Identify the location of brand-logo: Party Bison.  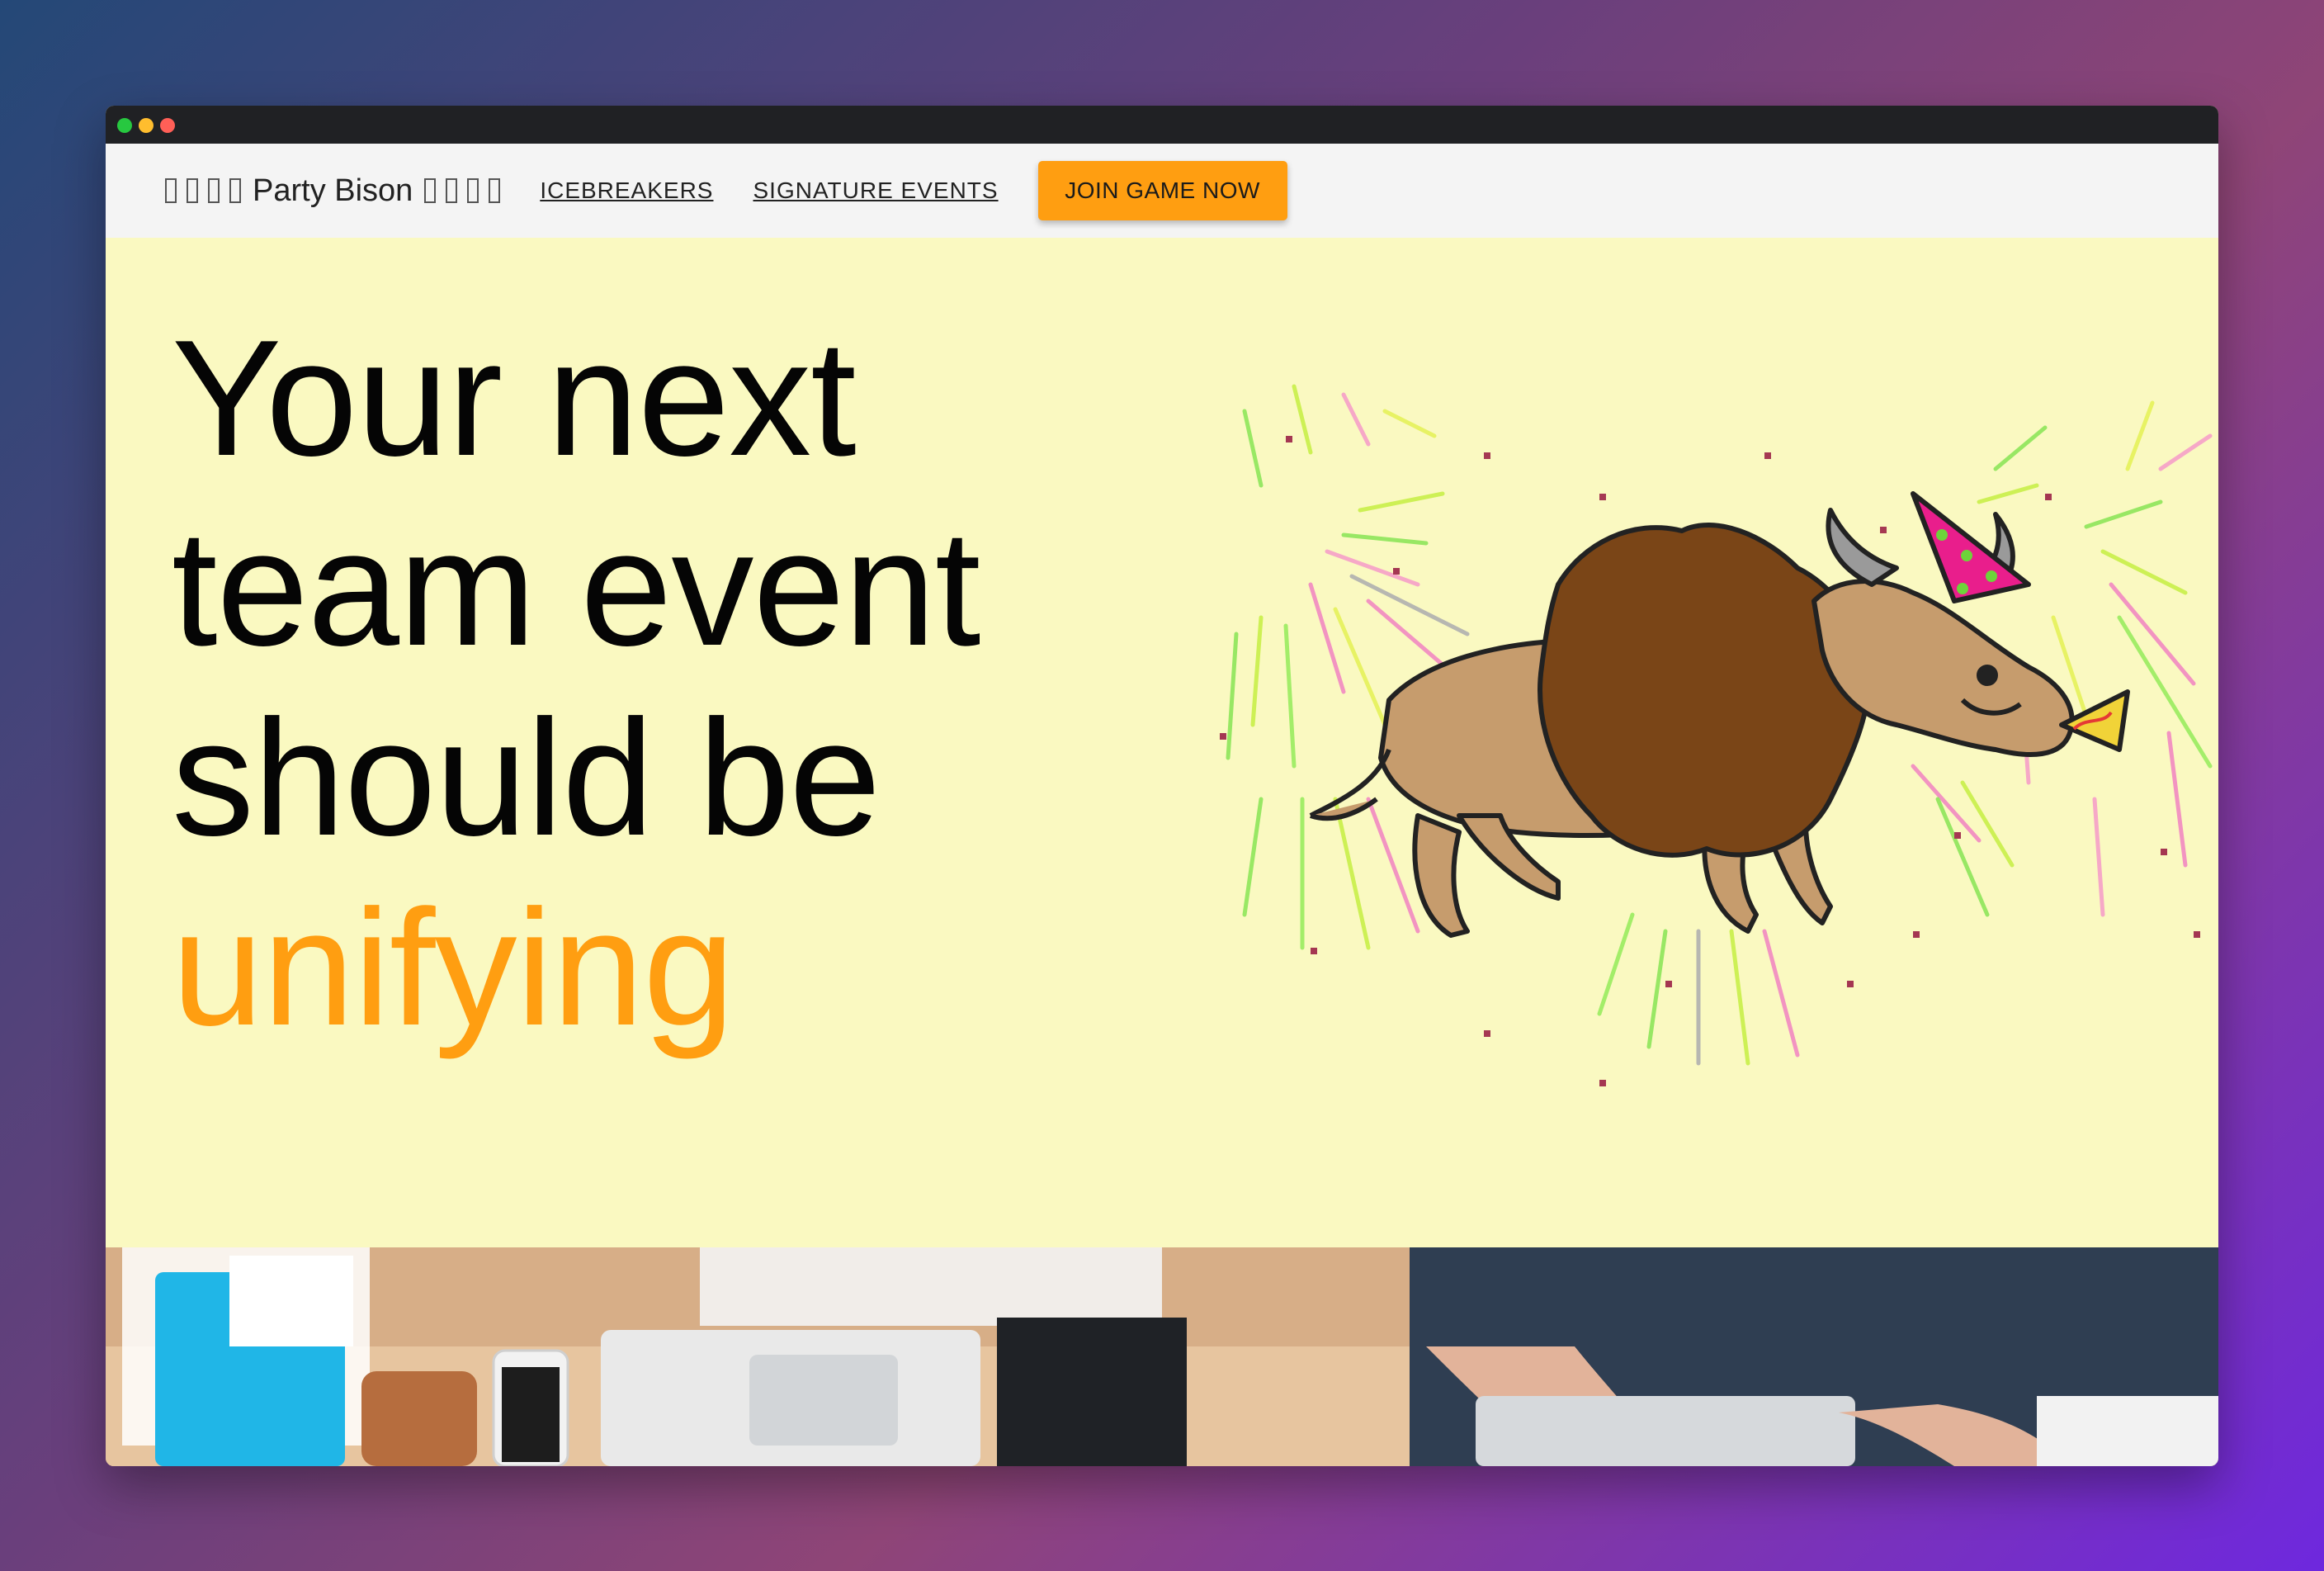
(333, 191).